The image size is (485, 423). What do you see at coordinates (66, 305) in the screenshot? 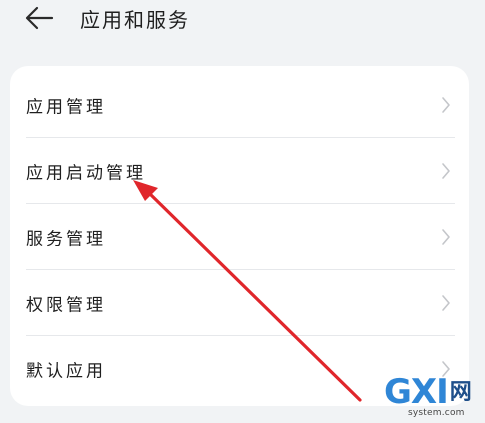
I see `list-item-label: 权限管理` at bounding box center [66, 305].